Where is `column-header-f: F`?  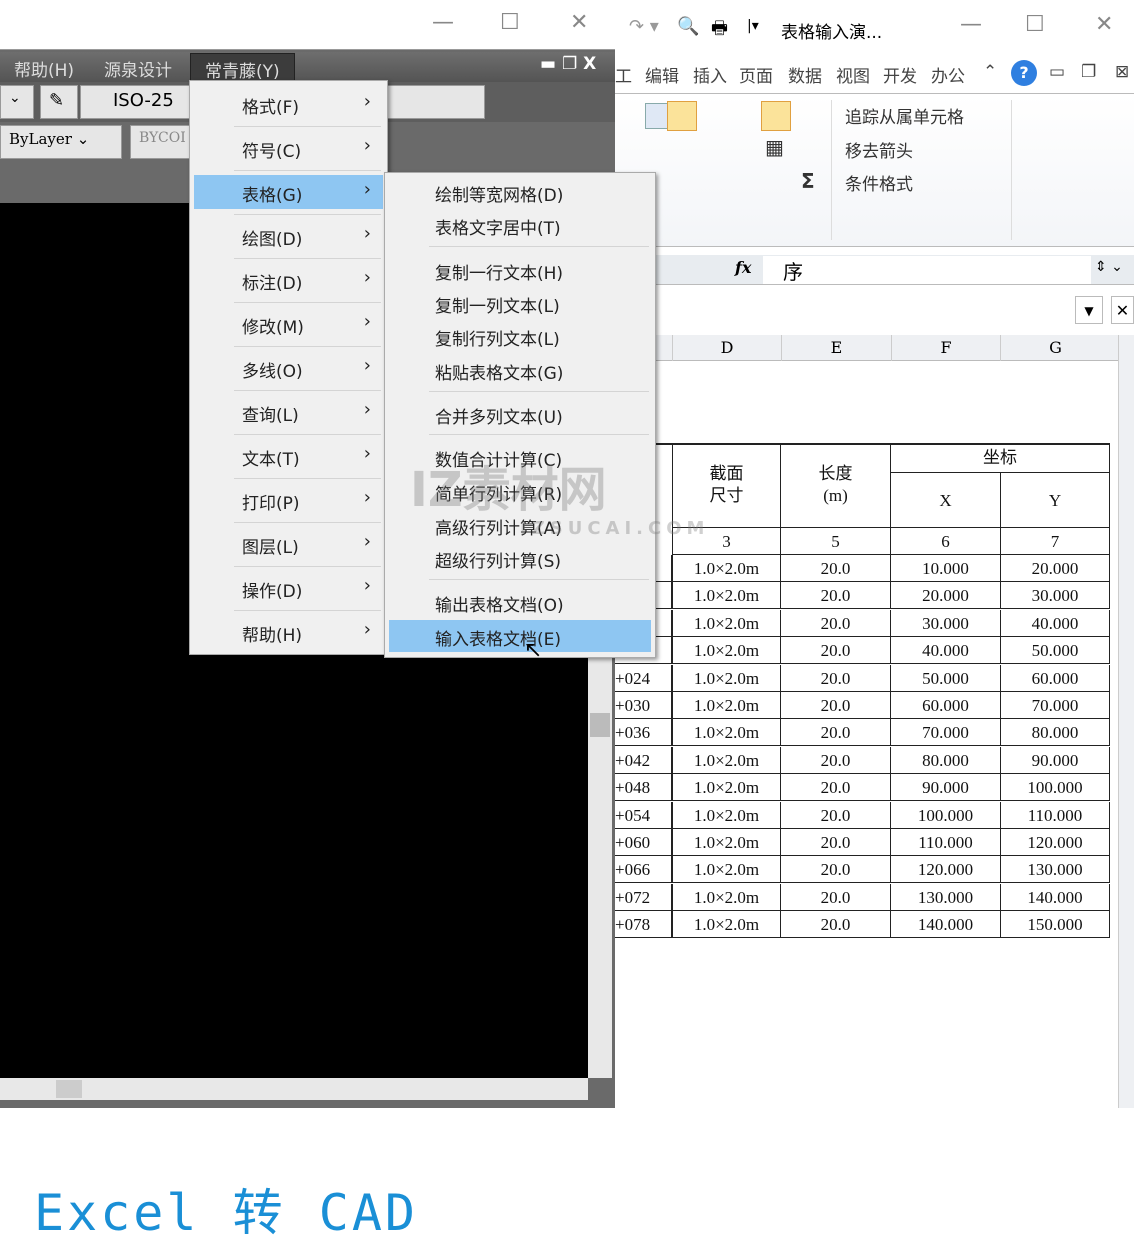 column-header-f: F is located at coordinates (945, 348).